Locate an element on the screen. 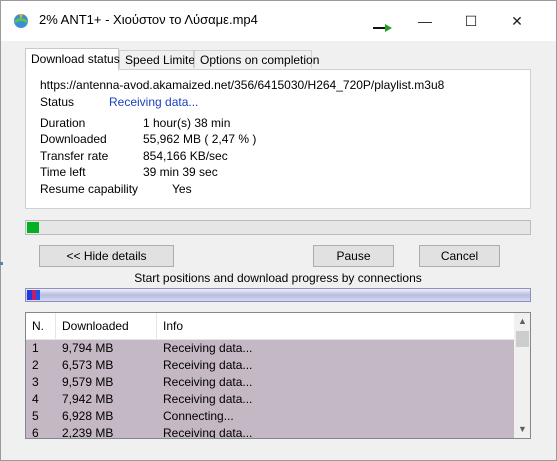 This screenshot has height=461, width=557. background-window-edge is located at coordinates (1, 263).